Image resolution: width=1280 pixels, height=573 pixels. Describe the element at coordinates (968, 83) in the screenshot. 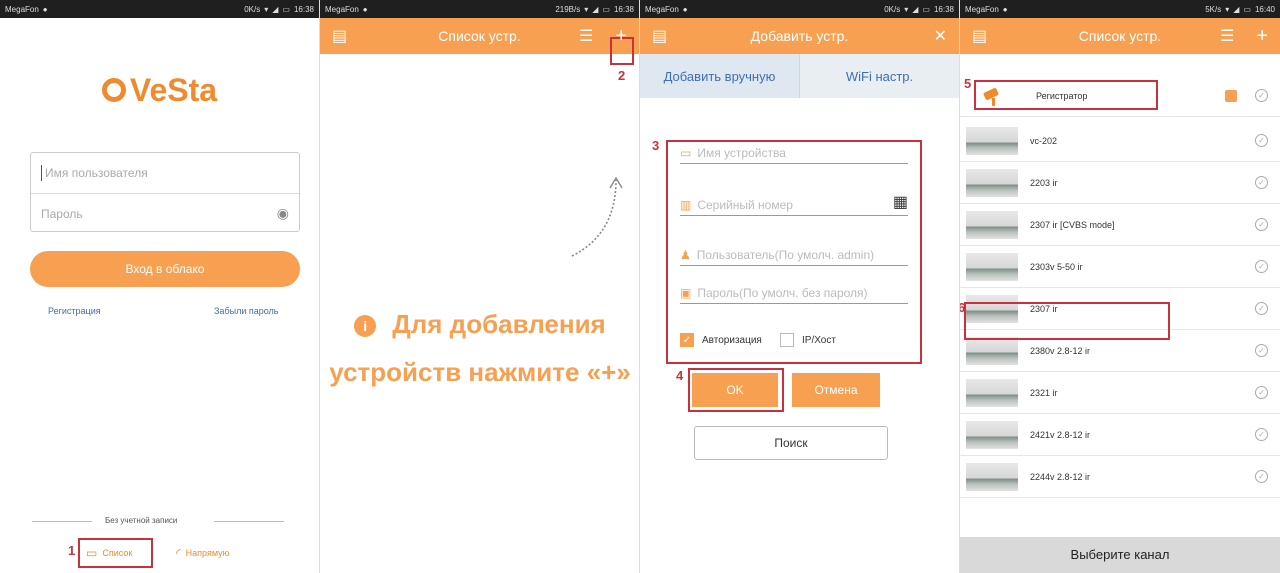

I see `annotation-marker-5: 5` at that location.